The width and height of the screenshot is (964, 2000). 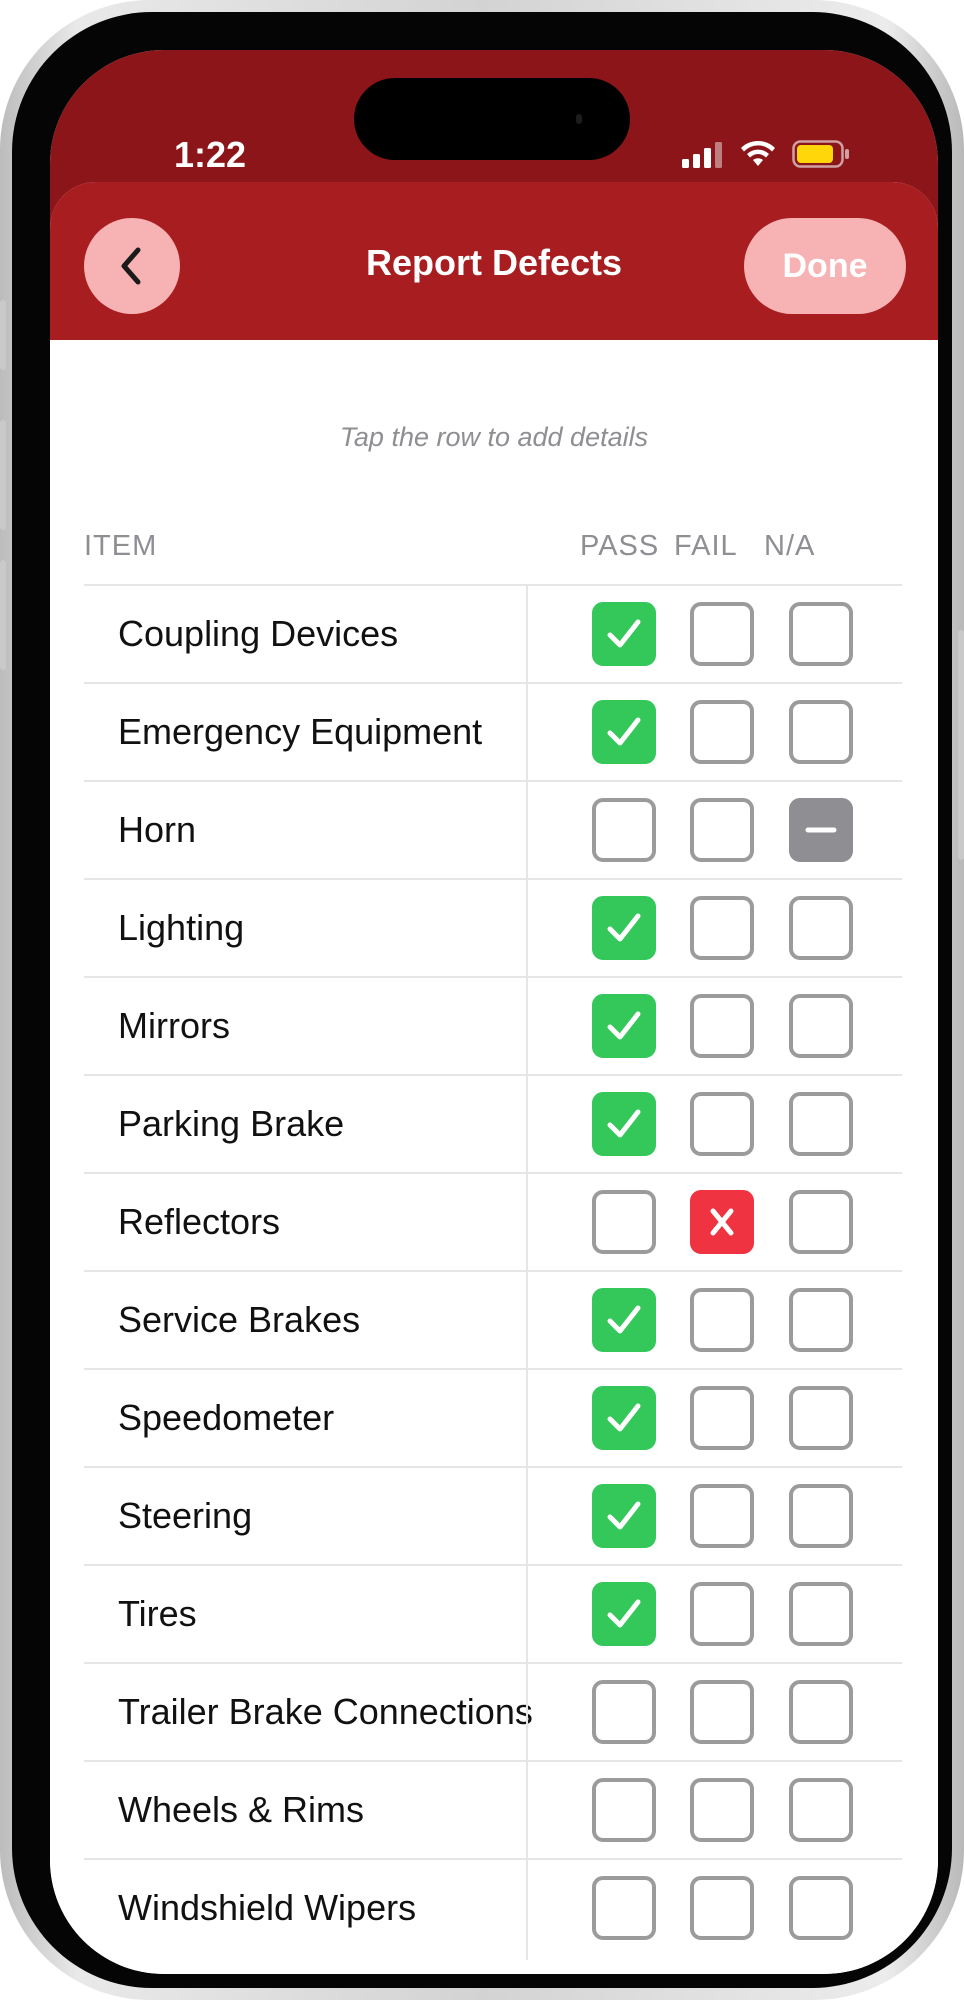 What do you see at coordinates (185, 1515) in the screenshot?
I see `item-label: Steering` at bounding box center [185, 1515].